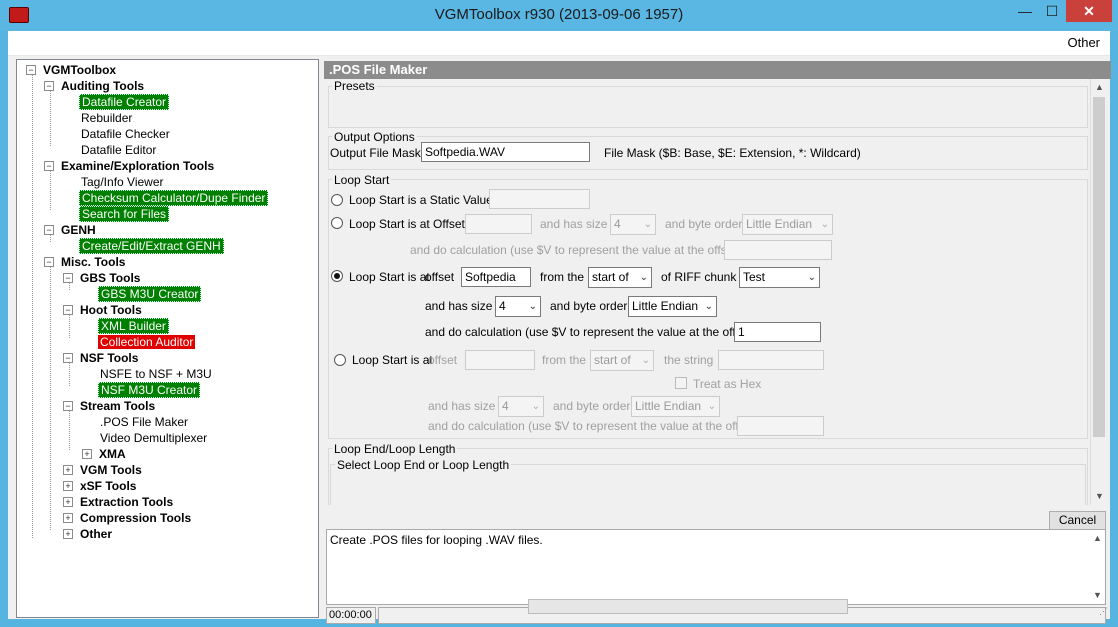  What do you see at coordinates (1052, 11) in the screenshot?
I see `maximize-button: ☐` at bounding box center [1052, 11].